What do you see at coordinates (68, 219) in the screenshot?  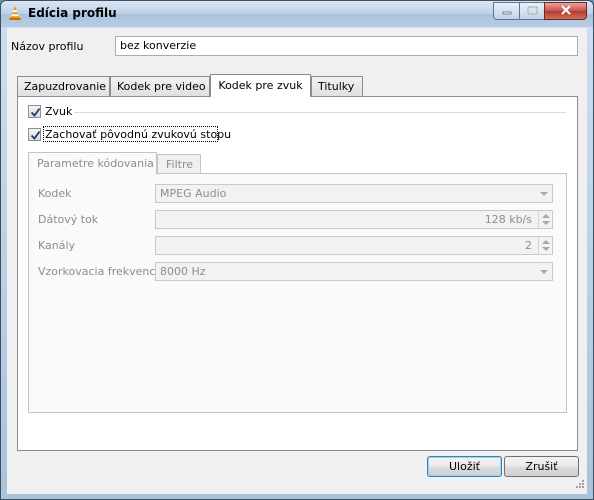 I see `bitrate-label: Dátový tok` at bounding box center [68, 219].